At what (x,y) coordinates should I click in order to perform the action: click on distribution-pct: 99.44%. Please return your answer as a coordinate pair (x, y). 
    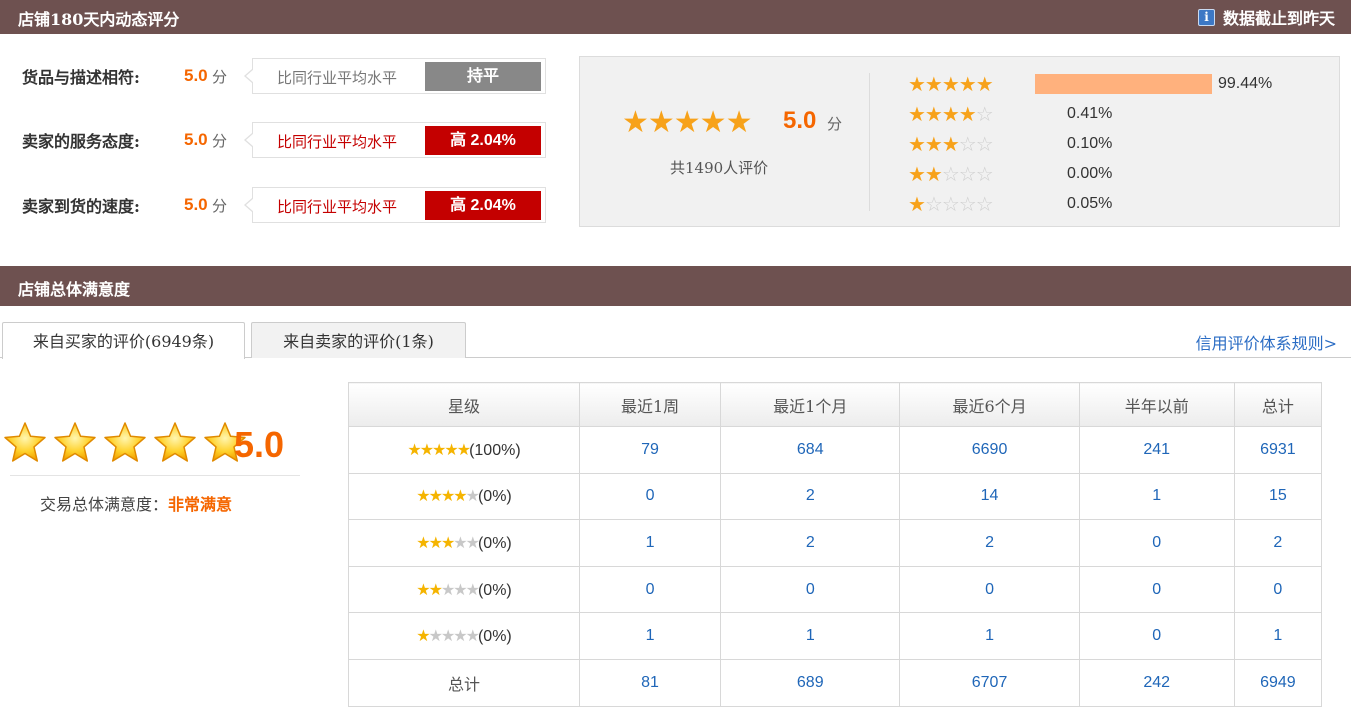
    Looking at the image, I should click on (1245, 83).